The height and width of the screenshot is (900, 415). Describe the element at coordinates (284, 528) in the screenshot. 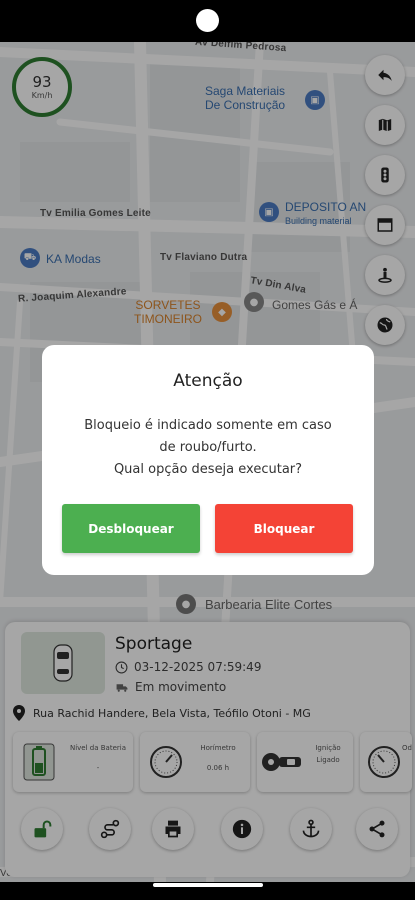

I see `lock-vehicle-button: Bloquear` at that location.